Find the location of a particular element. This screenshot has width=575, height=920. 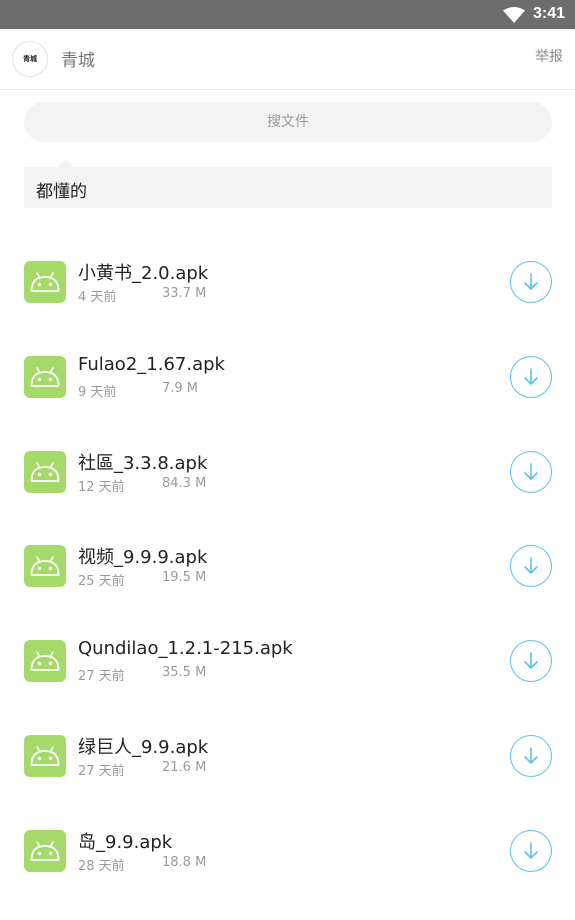

file-list-item: 视频_9.9.9.apk 25 天前 19.5 M is located at coordinates (287, 565).